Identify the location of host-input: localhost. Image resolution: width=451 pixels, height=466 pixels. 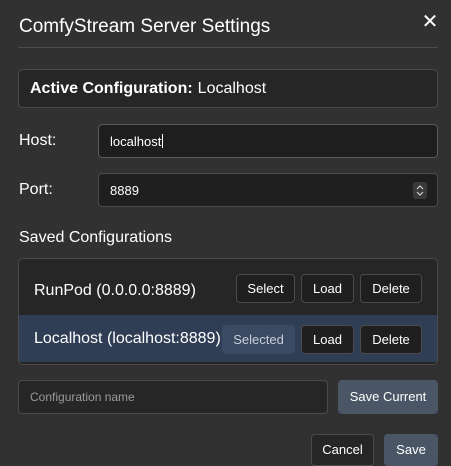
(268, 141).